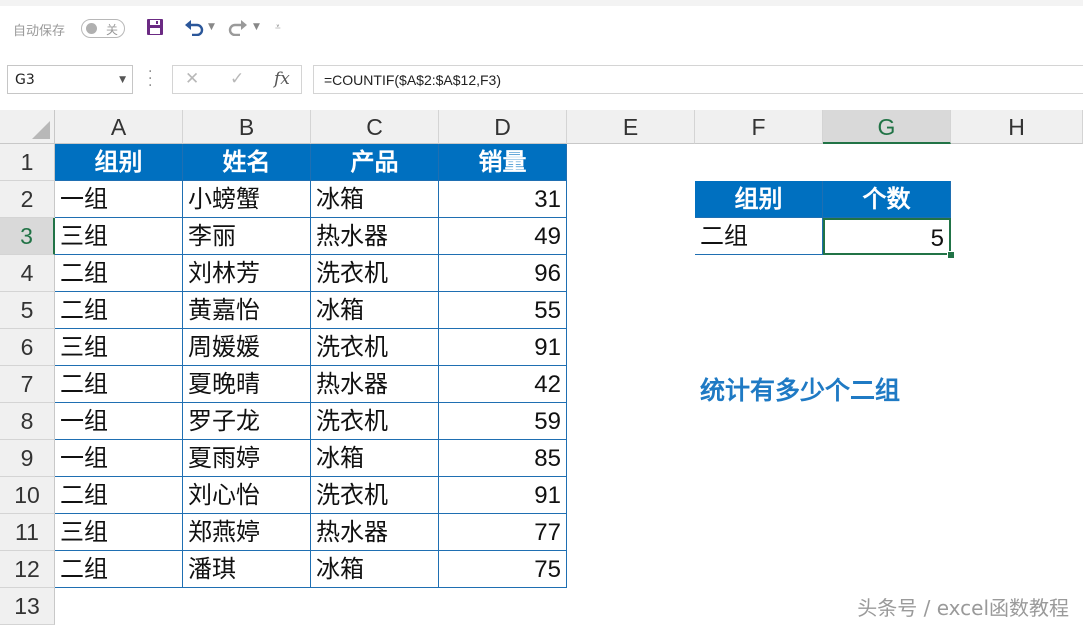 The width and height of the screenshot is (1083, 629). I want to click on autosave-label: 自动保存, so click(39, 31).